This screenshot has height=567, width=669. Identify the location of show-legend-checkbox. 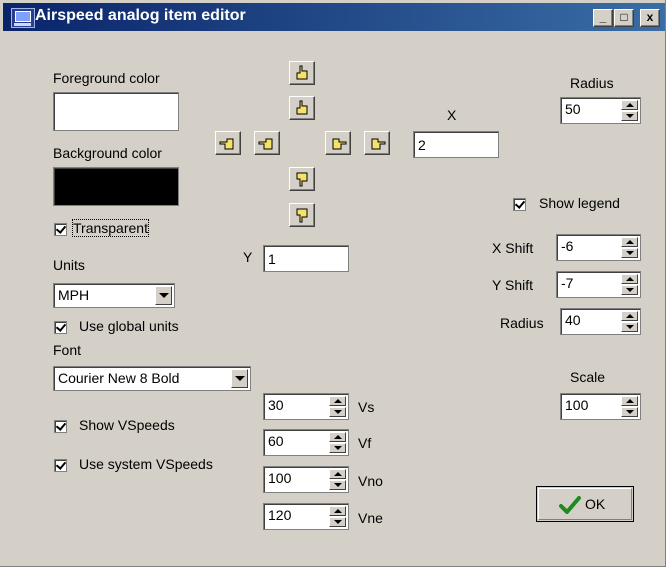
(519, 204).